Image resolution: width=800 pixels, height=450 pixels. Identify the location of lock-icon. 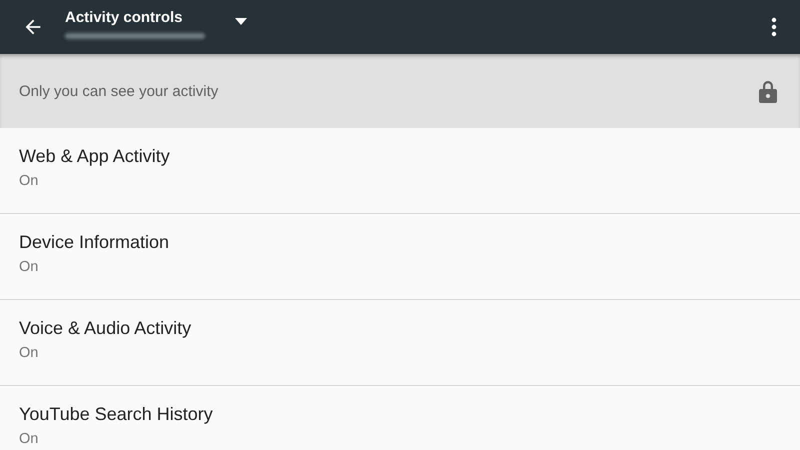
(768, 91).